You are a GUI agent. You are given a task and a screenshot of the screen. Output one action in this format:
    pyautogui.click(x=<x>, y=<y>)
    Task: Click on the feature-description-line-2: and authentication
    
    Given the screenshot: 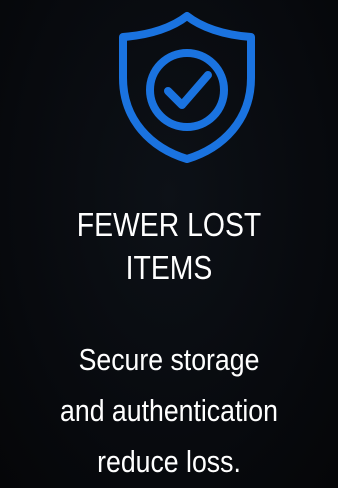 What is the action you would take?
    pyautogui.click(x=169, y=410)
    